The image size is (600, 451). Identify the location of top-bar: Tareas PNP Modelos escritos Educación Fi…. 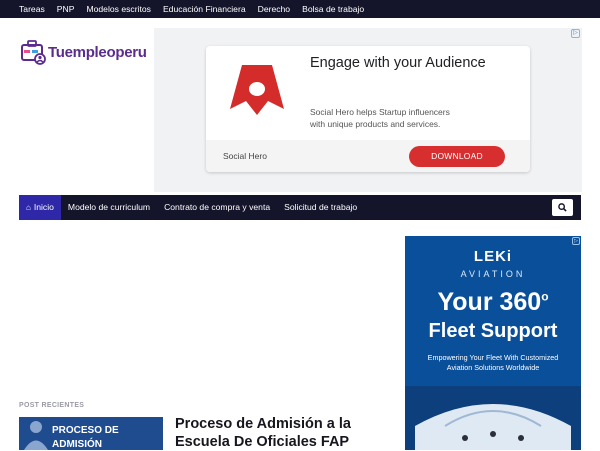
(300, 9).